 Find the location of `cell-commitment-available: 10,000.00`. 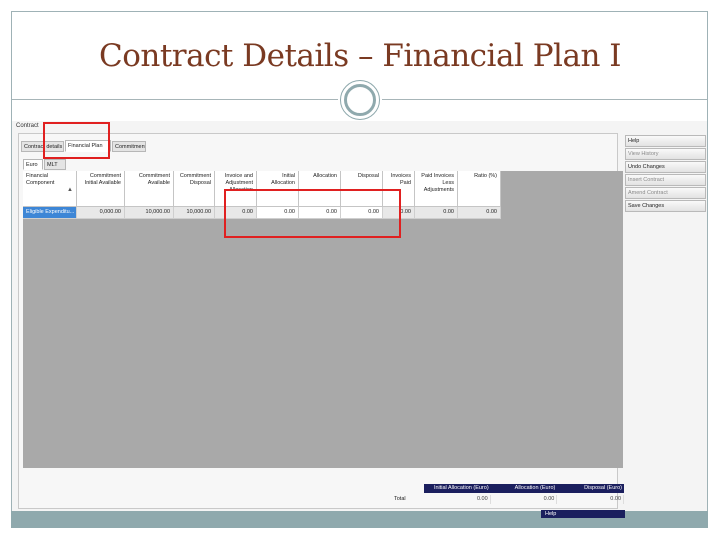

cell-commitment-available: 10,000.00 is located at coordinates (149, 213).